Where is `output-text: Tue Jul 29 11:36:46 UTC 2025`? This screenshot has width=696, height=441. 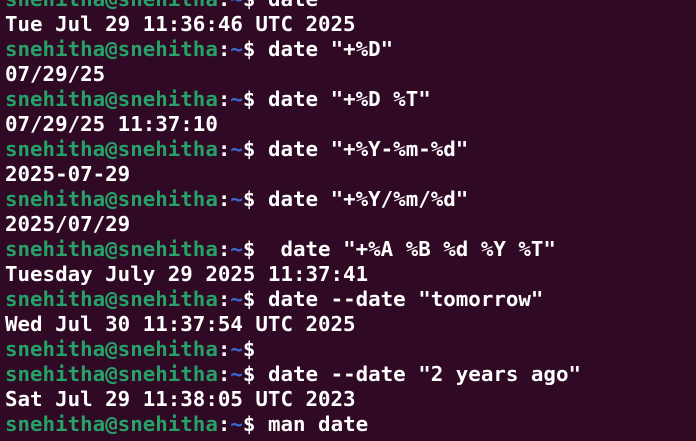
output-text: Tue Jul 29 11:36:46 UTC 2025 is located at coordinates (180, 24).